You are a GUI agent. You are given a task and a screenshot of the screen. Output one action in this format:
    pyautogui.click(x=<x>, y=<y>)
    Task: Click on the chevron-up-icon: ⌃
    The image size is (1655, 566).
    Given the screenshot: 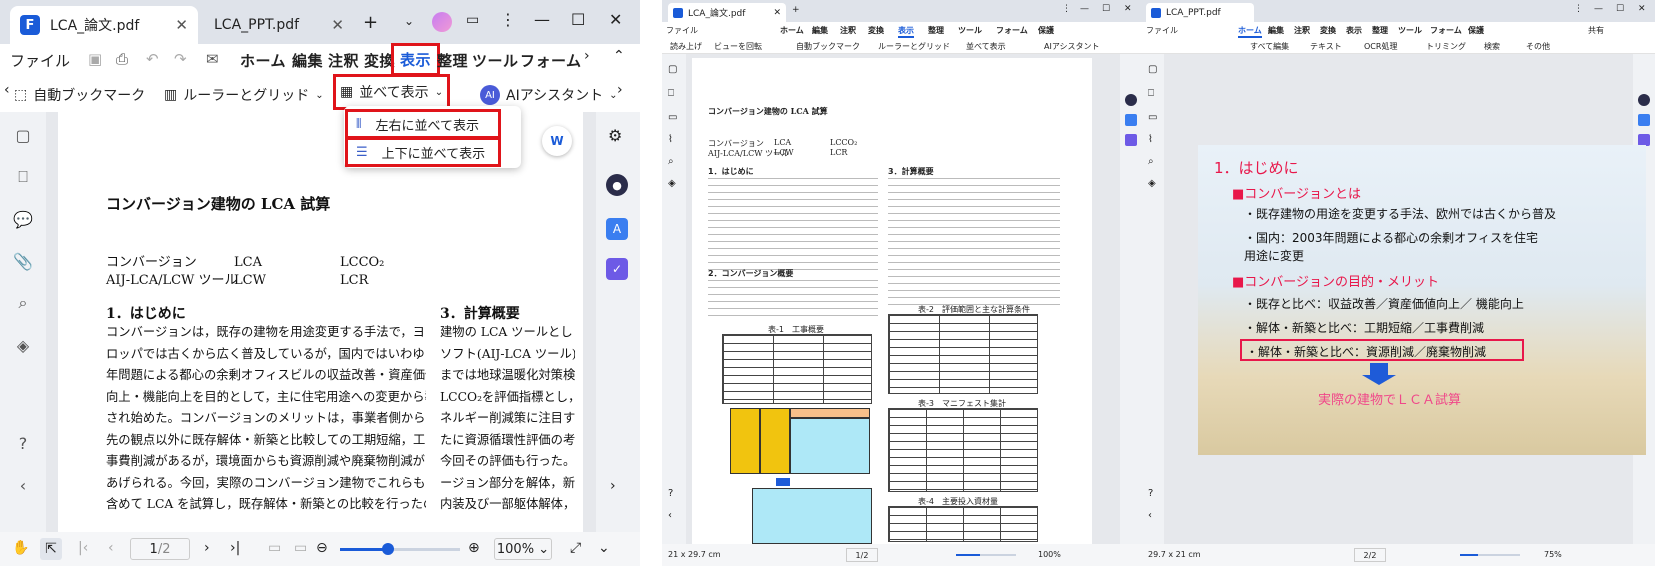 What is the action you would take?
    pyautogui.click(x=619, y=56)
    